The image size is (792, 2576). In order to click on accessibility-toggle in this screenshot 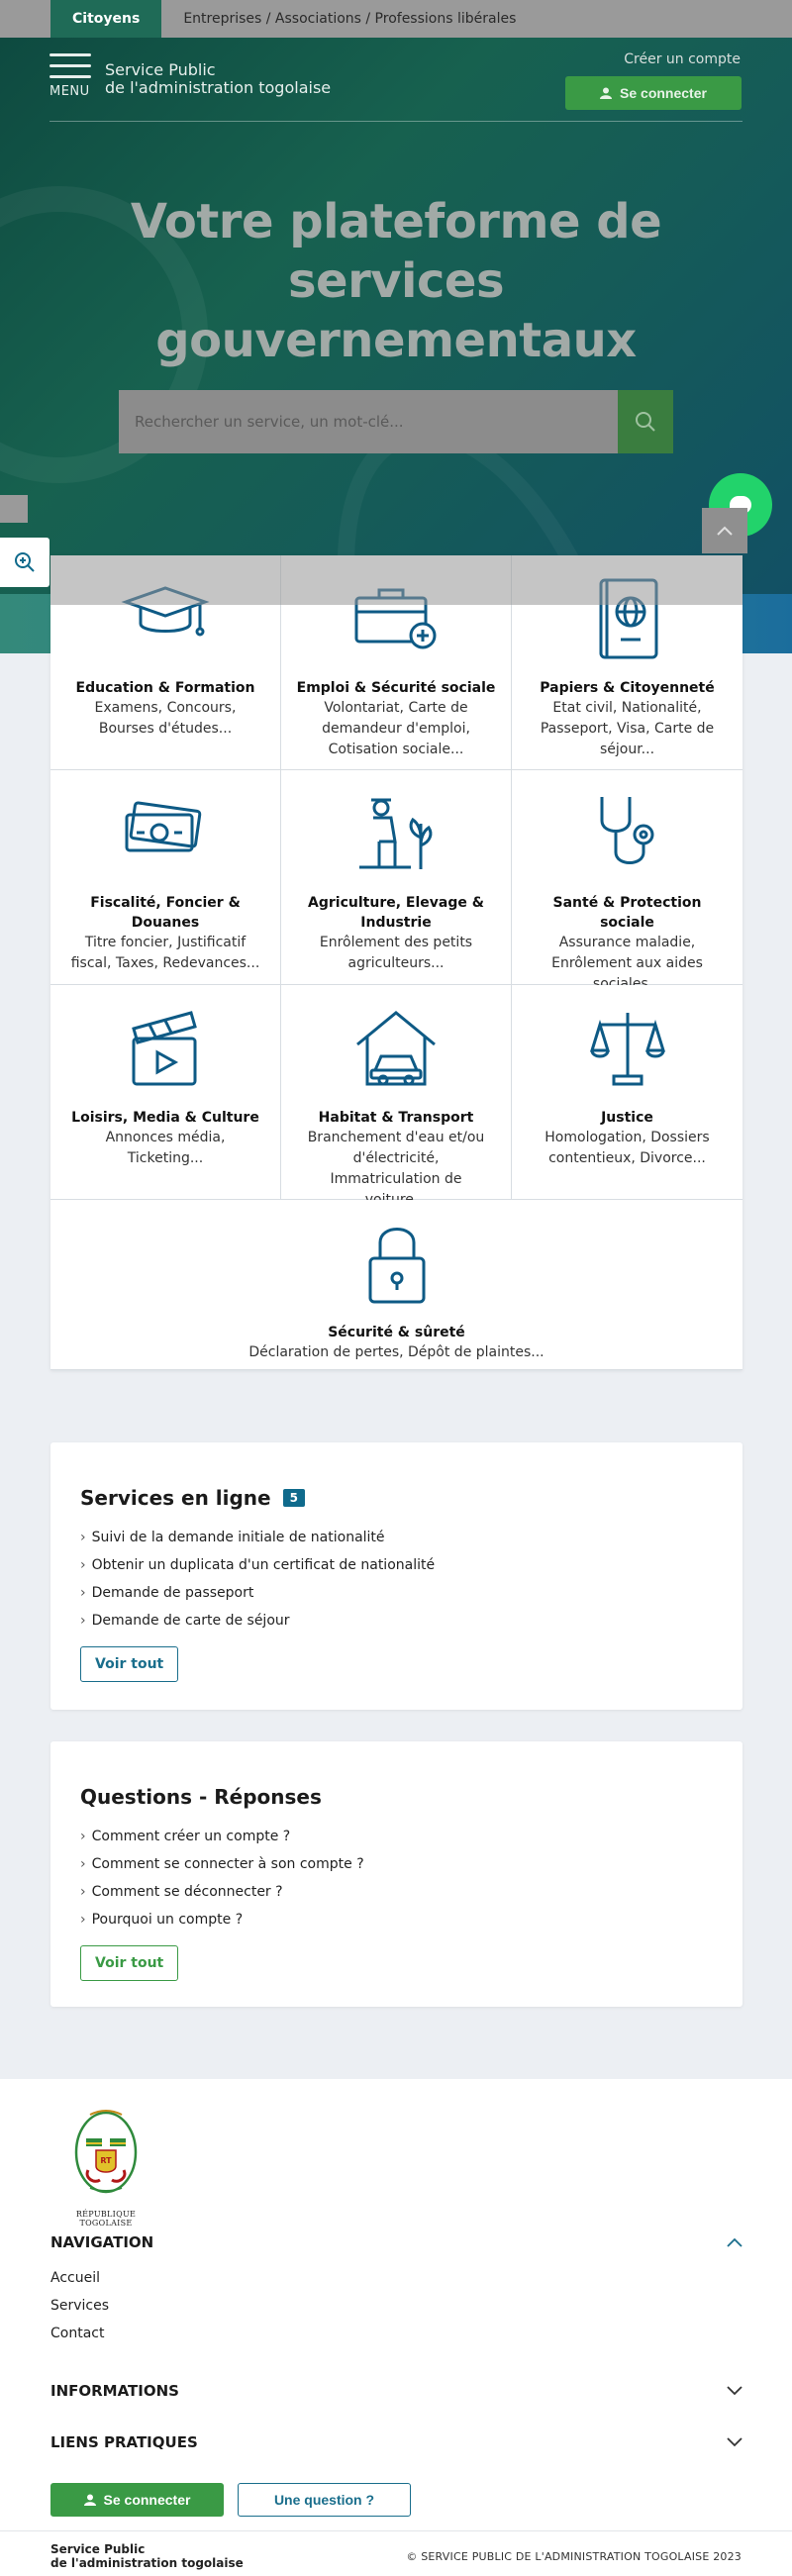, I will do `click(14, 509)`.